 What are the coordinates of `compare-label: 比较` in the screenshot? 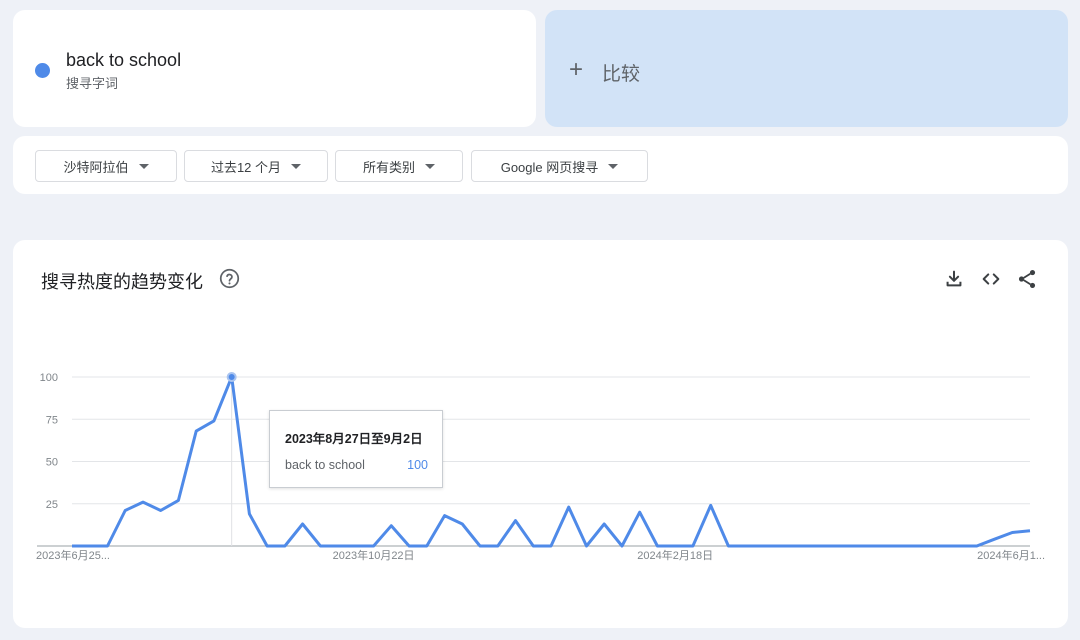 It's located at (621, 74).